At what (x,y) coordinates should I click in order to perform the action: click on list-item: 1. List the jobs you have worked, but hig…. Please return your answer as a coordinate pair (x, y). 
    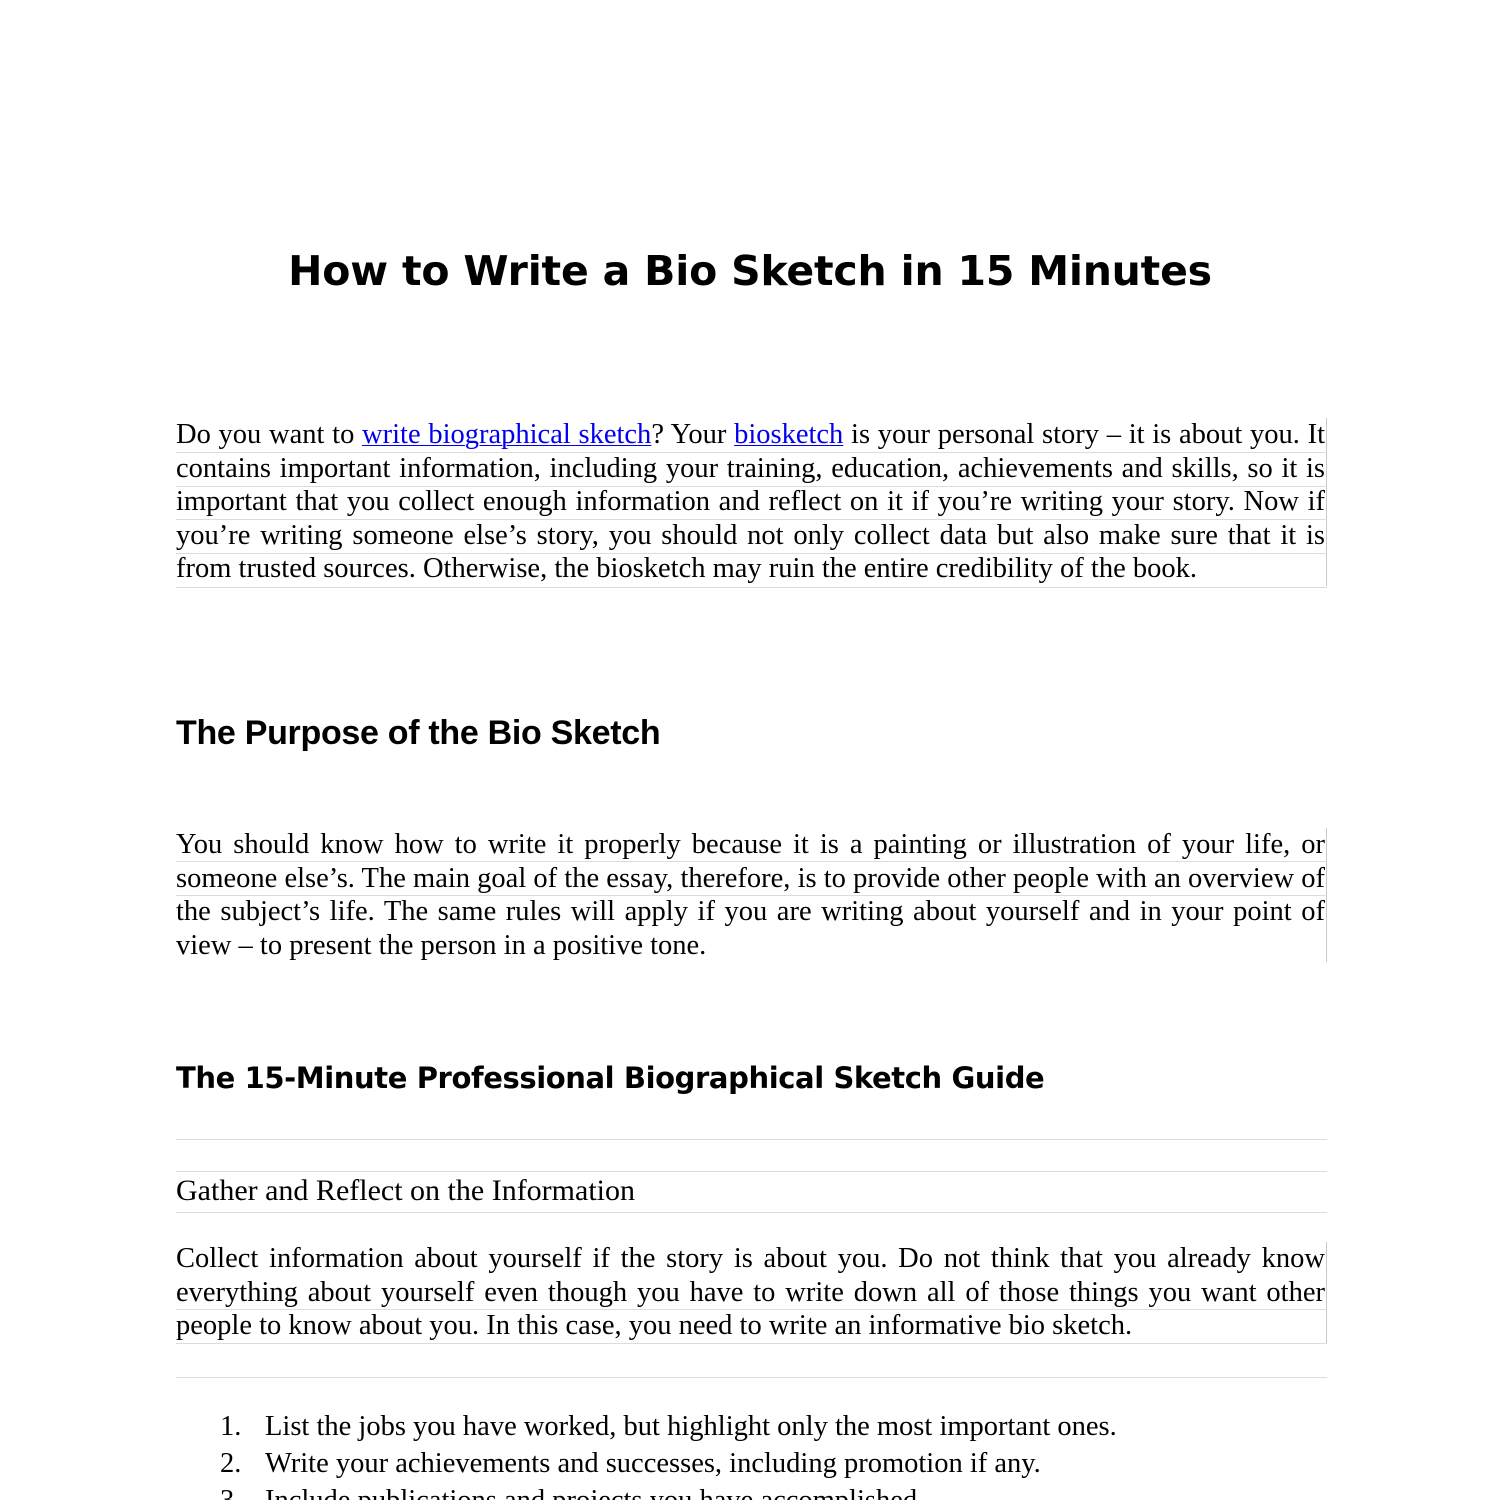
    Looking at the image, I should click on (750, 1426).